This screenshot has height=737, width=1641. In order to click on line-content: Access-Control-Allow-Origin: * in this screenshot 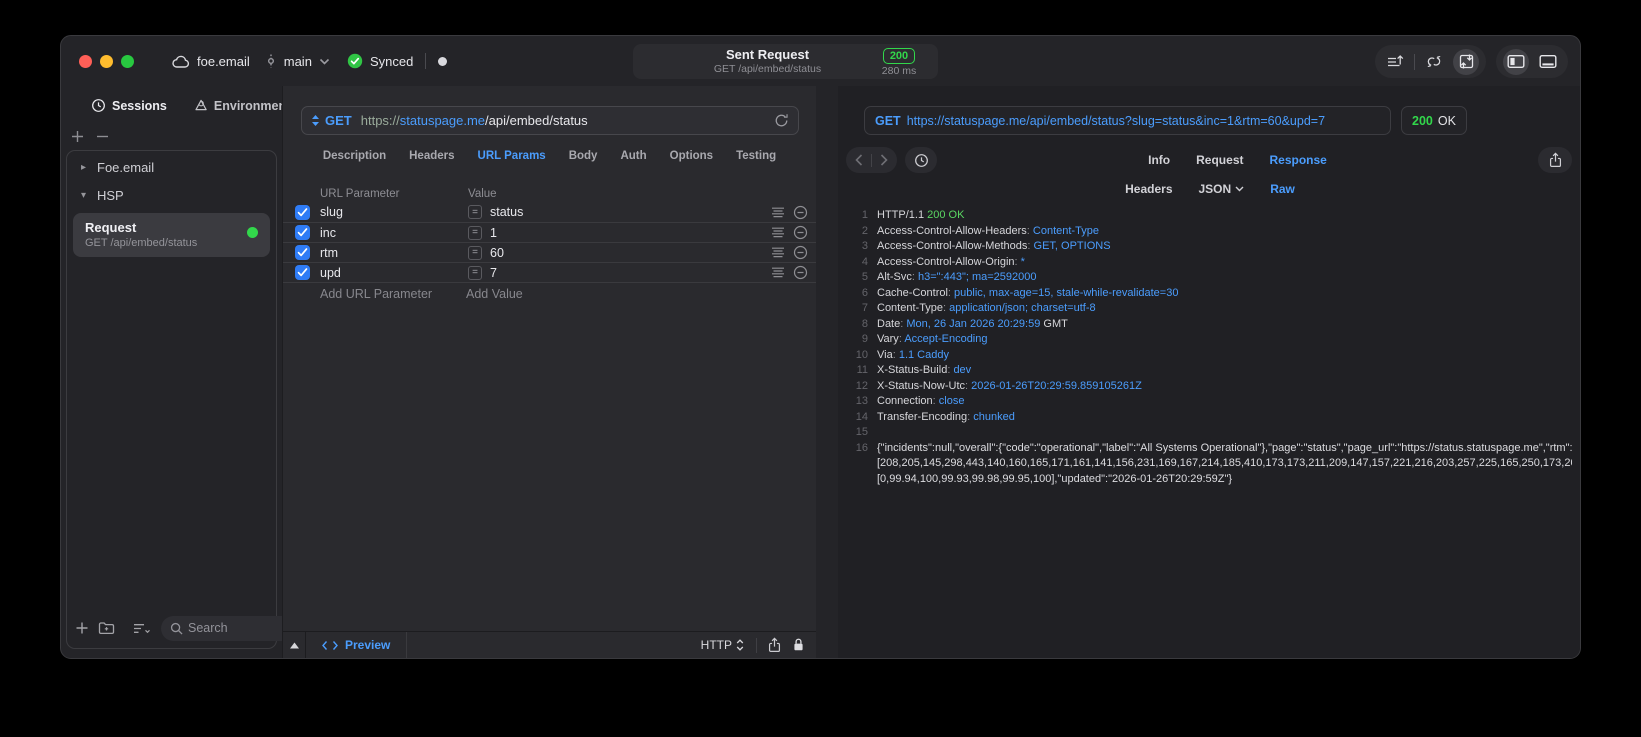, I will do `click(951, 261)`.